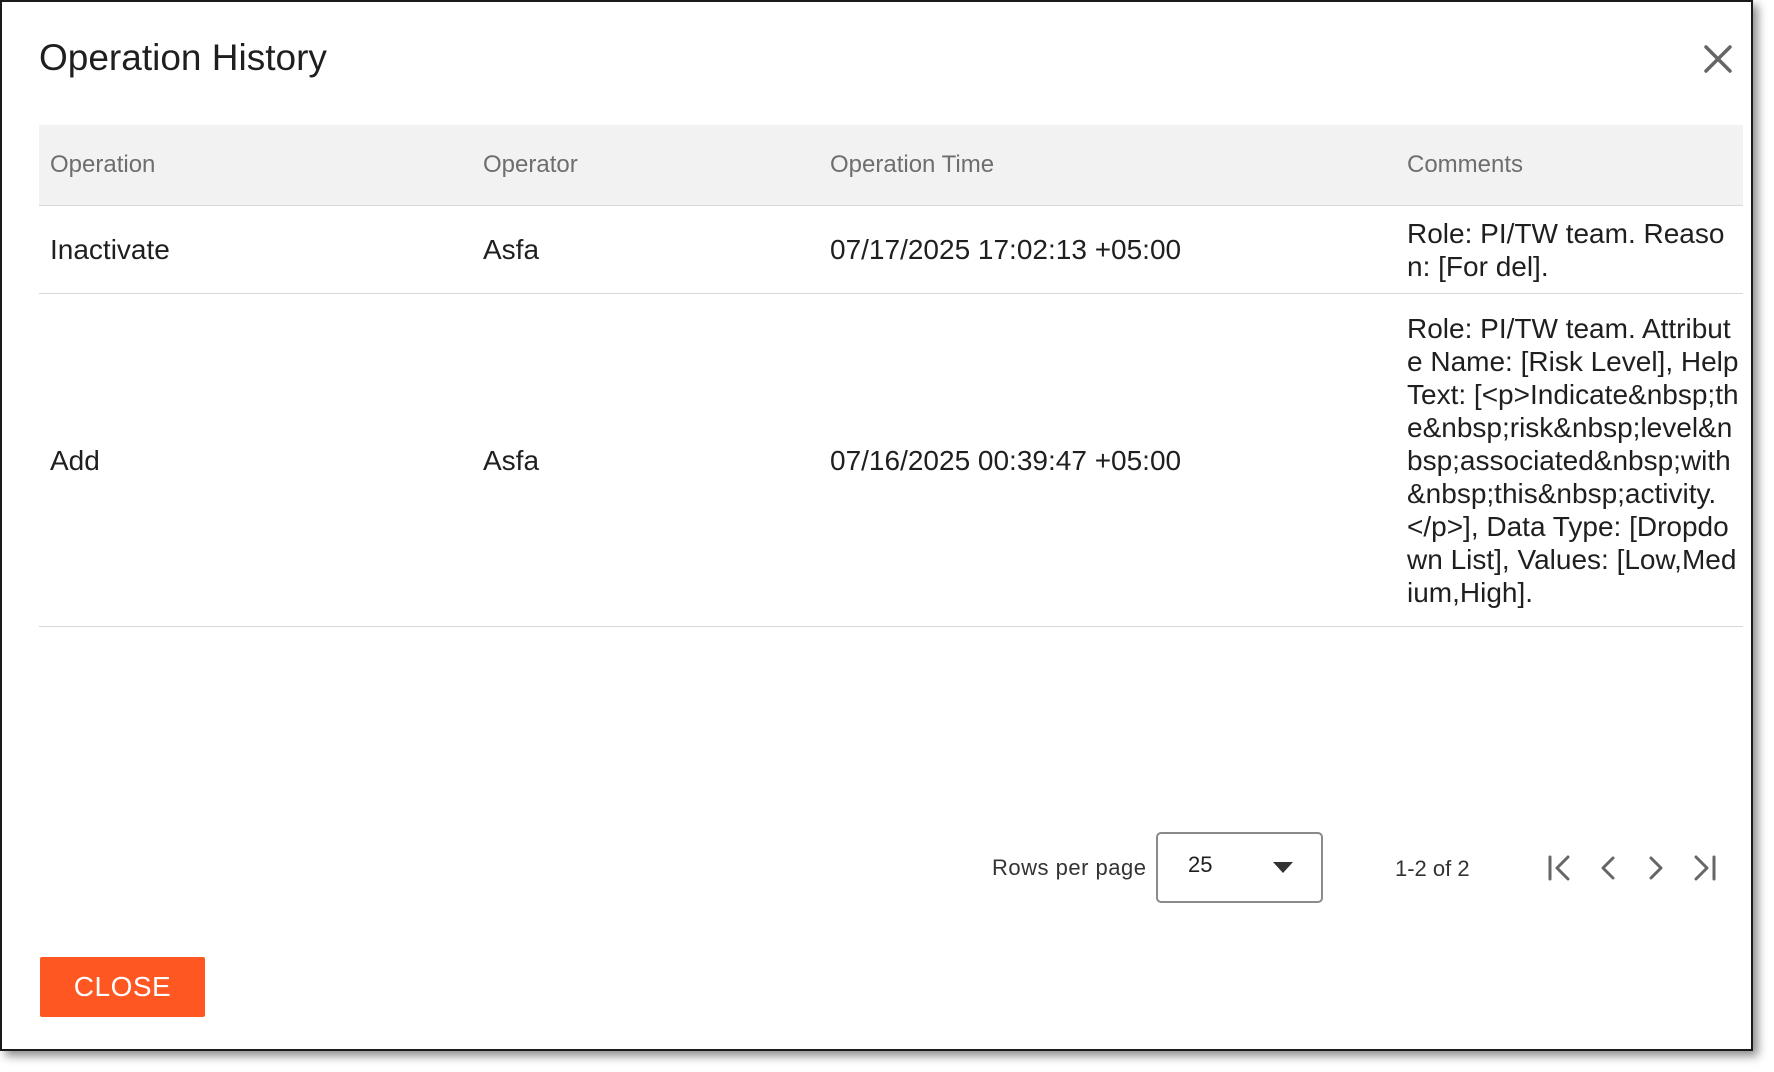 This screenshot has height=1072, width=1774. Describe the element at coordinates (1200, 864) in the screenshot. I see `rows-per-page-value: 25` at that location.